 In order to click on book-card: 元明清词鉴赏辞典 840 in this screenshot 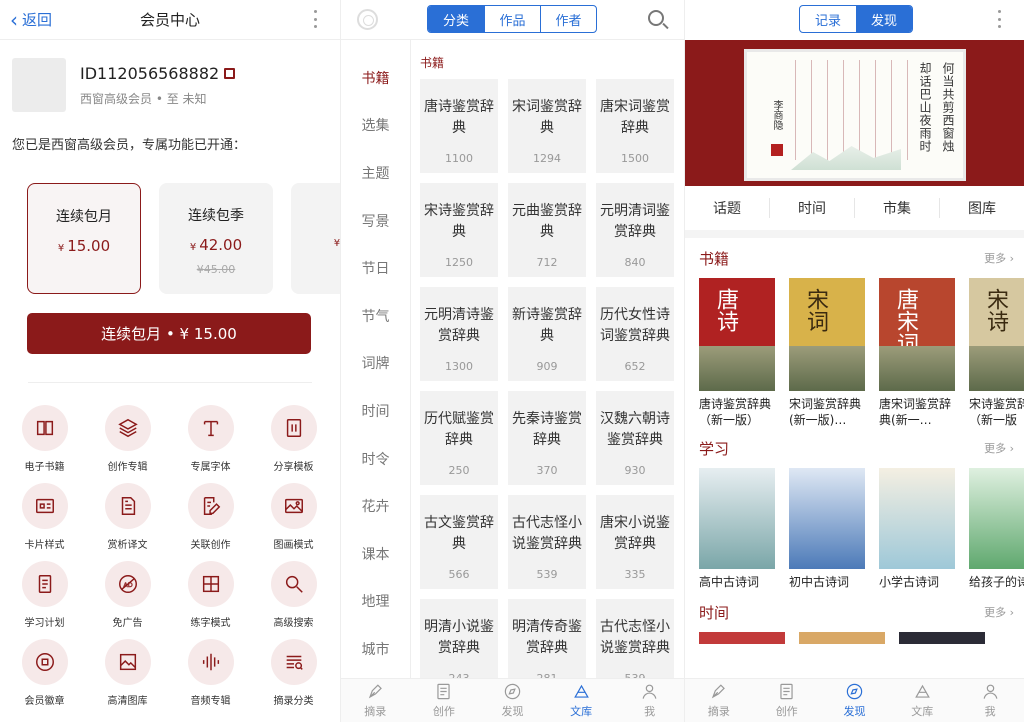, I will do `click(635, 230)`.